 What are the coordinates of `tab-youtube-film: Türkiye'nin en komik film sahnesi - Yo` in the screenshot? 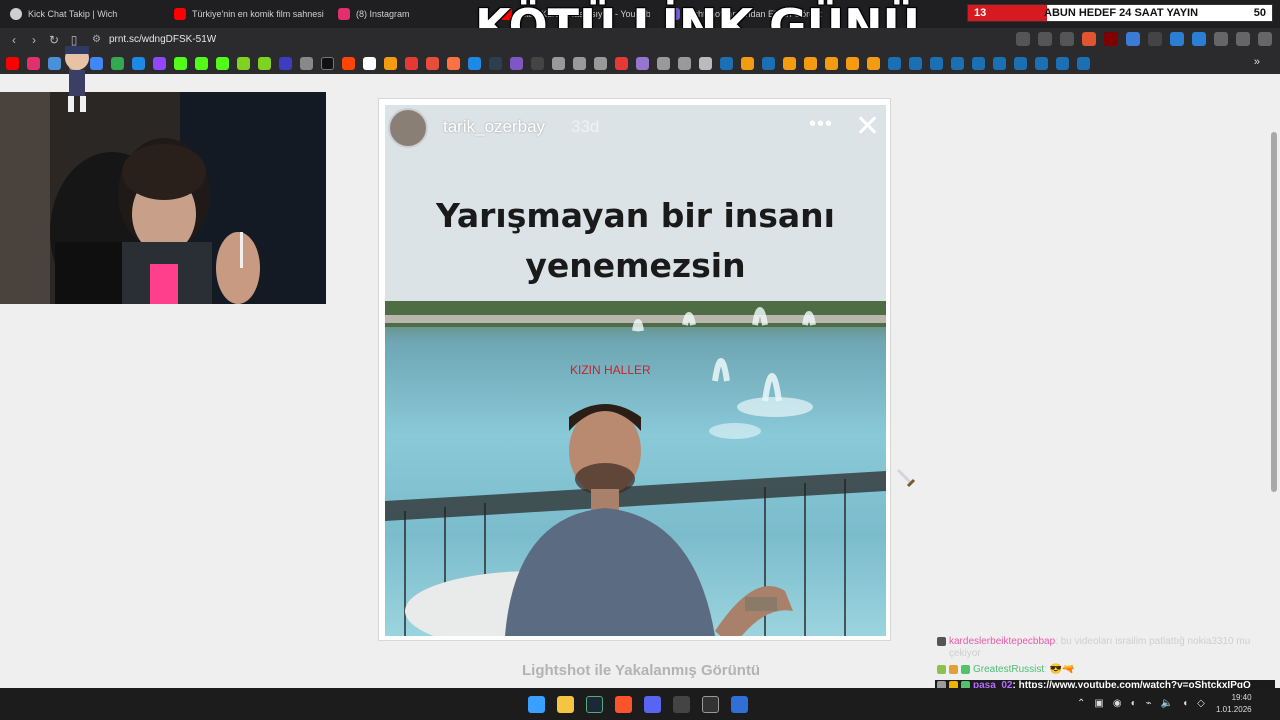 It's located at (250, 14).